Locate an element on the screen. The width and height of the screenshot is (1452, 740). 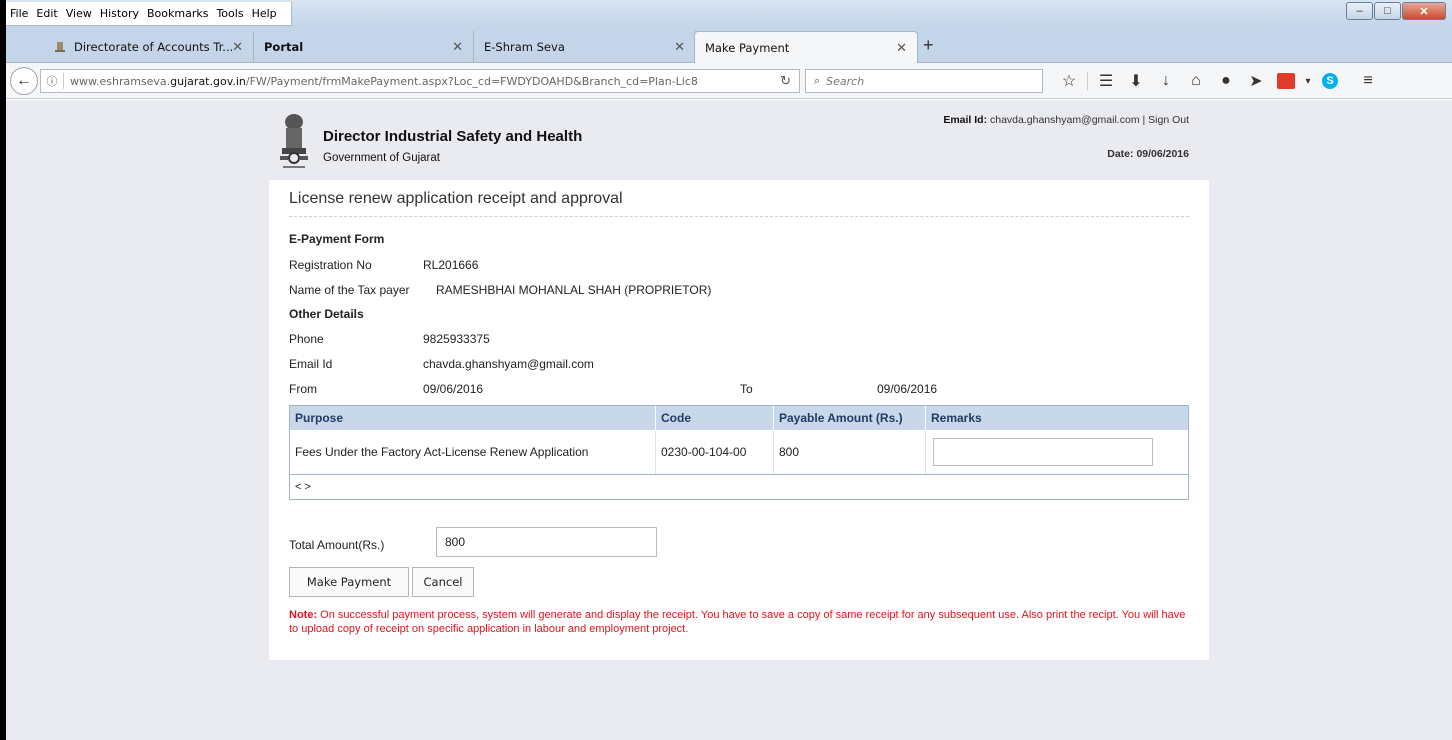
phone-value: 9825933375 is located at coordinates (456, 339).